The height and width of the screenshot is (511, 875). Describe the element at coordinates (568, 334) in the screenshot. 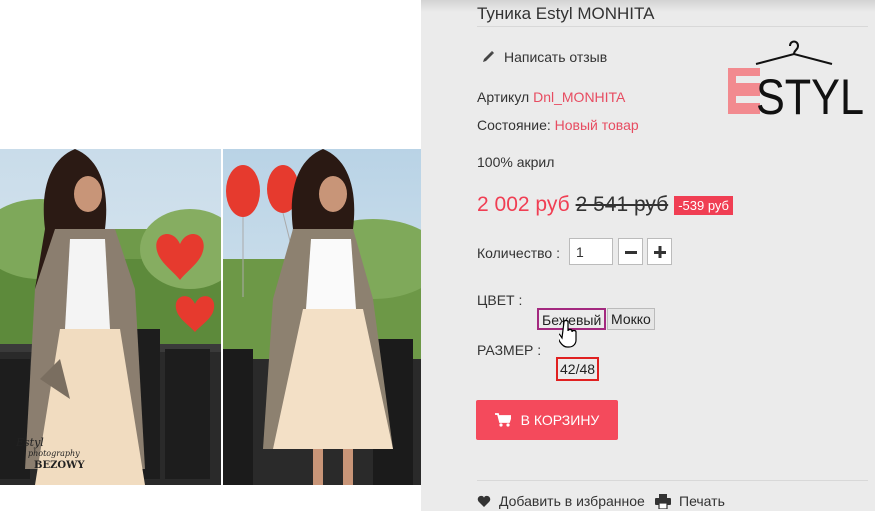

I see `hand-pointer-icon` at that location.